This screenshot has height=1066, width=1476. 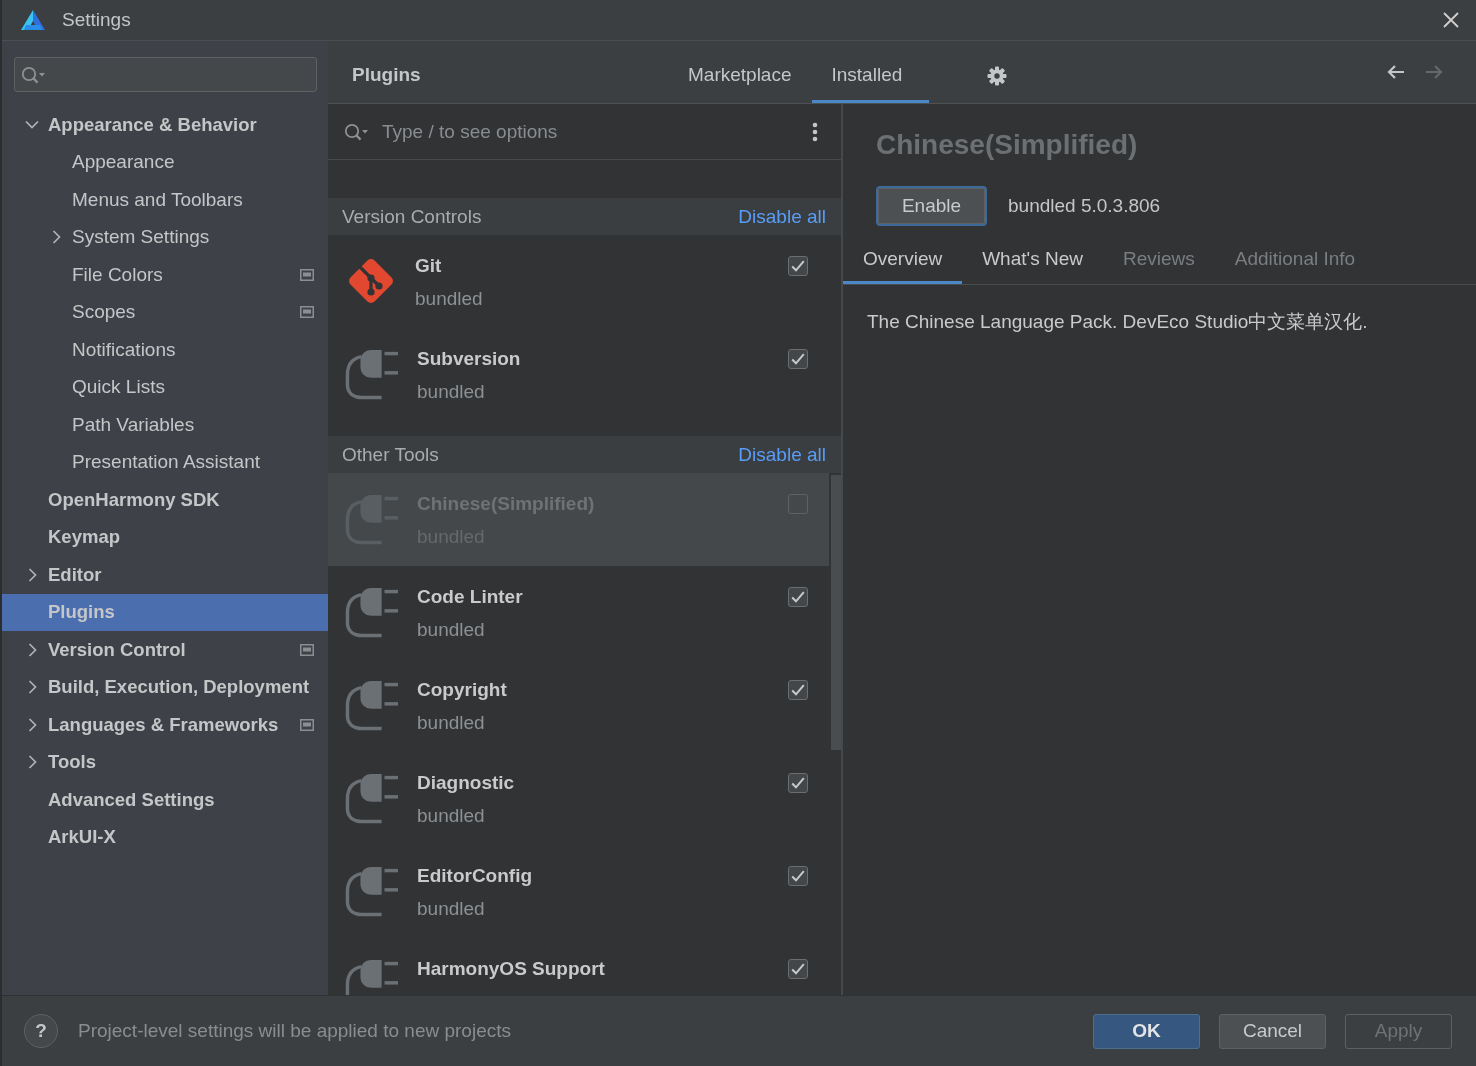 I want to click on plugin-list-item: Subversion bundled, so click(x=578, y=374).